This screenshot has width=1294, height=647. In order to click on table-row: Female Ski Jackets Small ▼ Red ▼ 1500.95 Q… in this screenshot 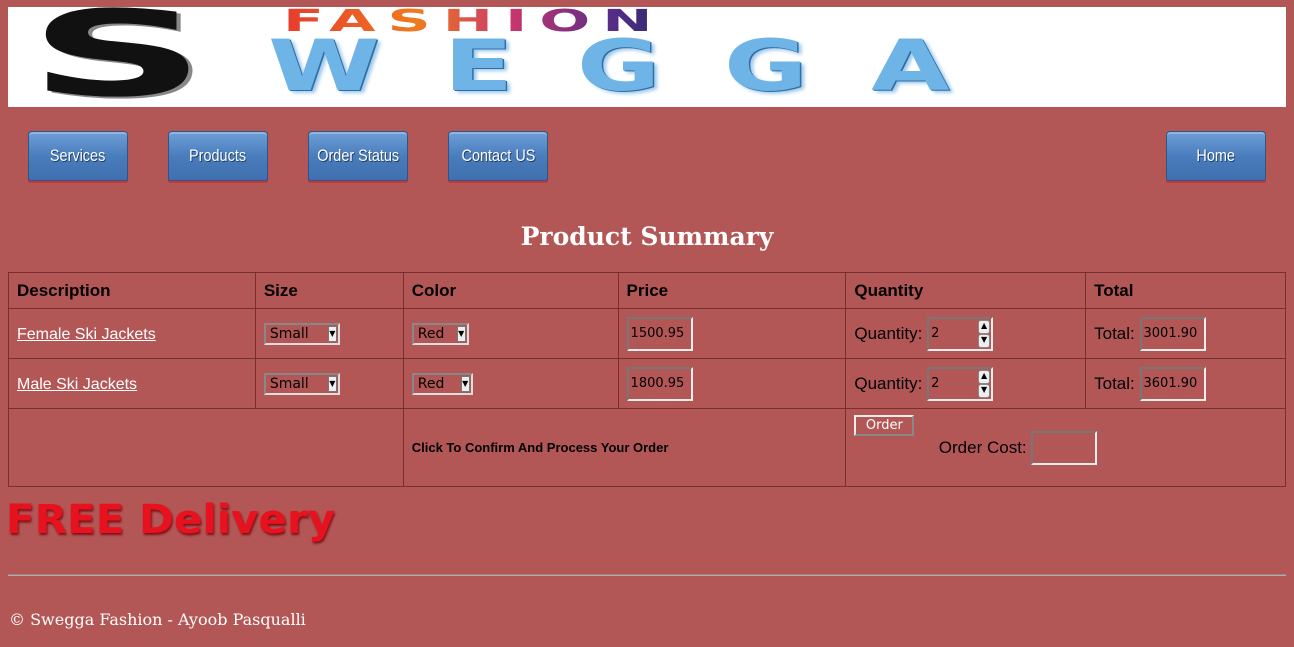, I will do `click(647, 333)`.